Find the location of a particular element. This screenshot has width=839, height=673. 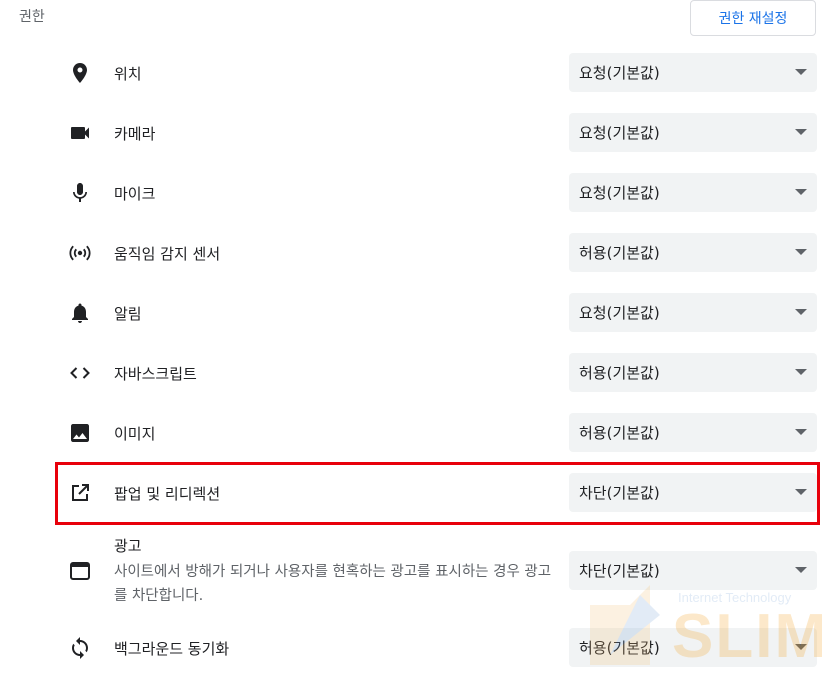

location-select: 요청(기본값) is located at coordinates (693, 72).